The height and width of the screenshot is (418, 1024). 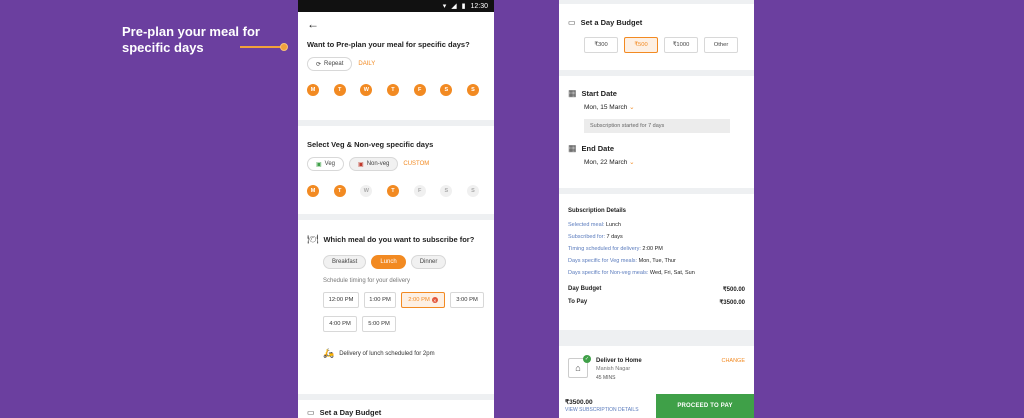 I want to click on veg-button: ▣ Veg, so click(x=326, y=164).